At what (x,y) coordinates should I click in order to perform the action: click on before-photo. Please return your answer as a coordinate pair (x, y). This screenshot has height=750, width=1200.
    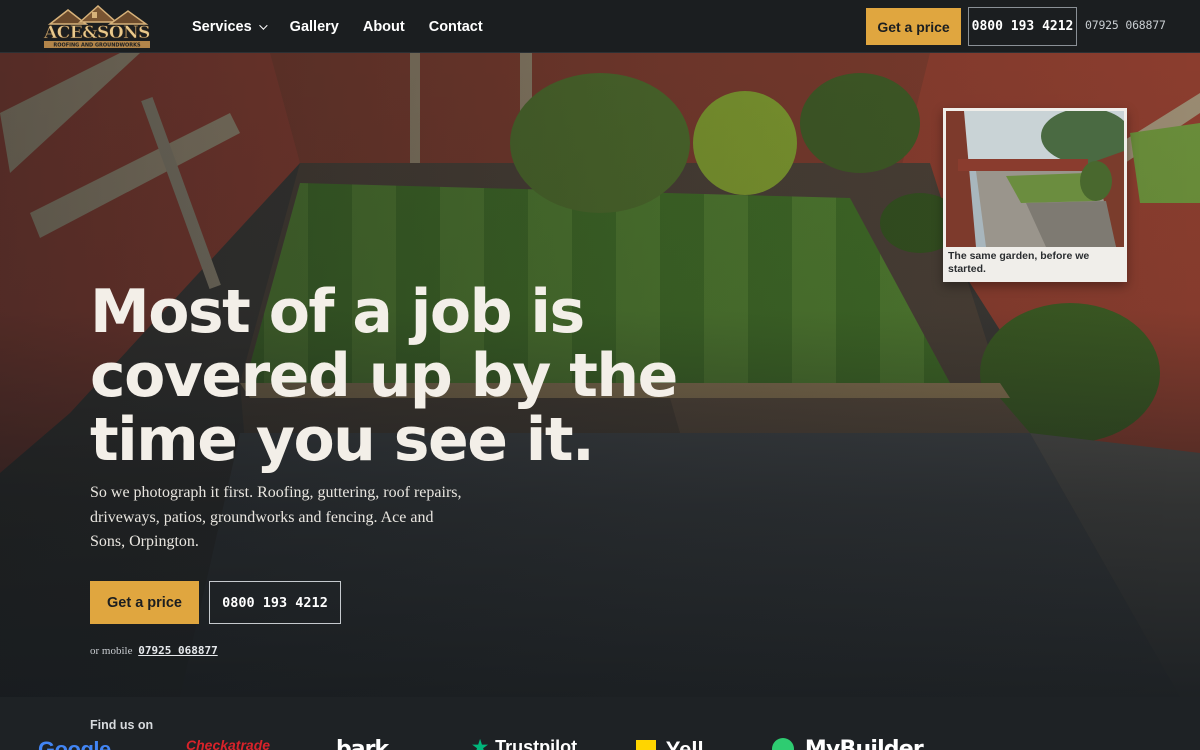
    Looking at the image, I should click on (1035, 179).